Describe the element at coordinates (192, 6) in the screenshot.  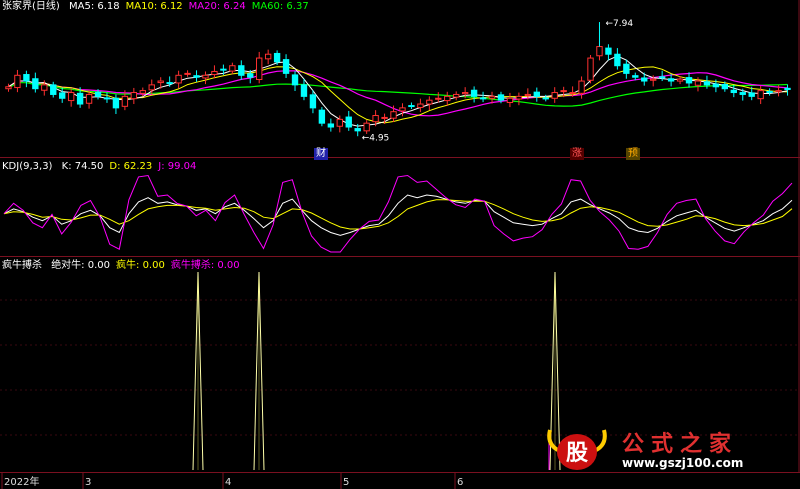
I see `ma-legend: MA5: 6.18 MA10: 6.12 MA20: 6.24 MA60: 6.37` at that location.